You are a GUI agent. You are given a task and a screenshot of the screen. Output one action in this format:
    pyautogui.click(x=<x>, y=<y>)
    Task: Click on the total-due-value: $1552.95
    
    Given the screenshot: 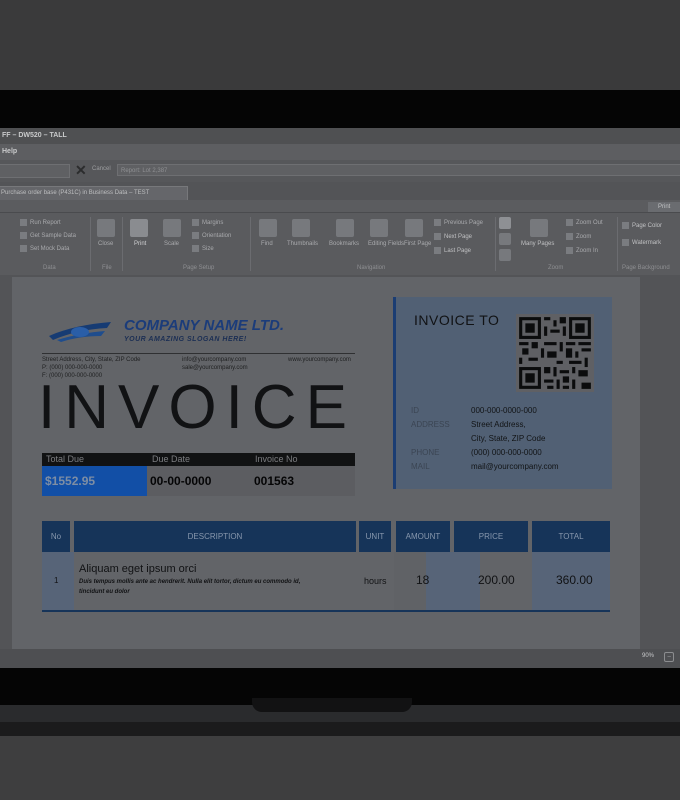 What is the action you would take?
    pyautogui.click(x=94, y=481)
    